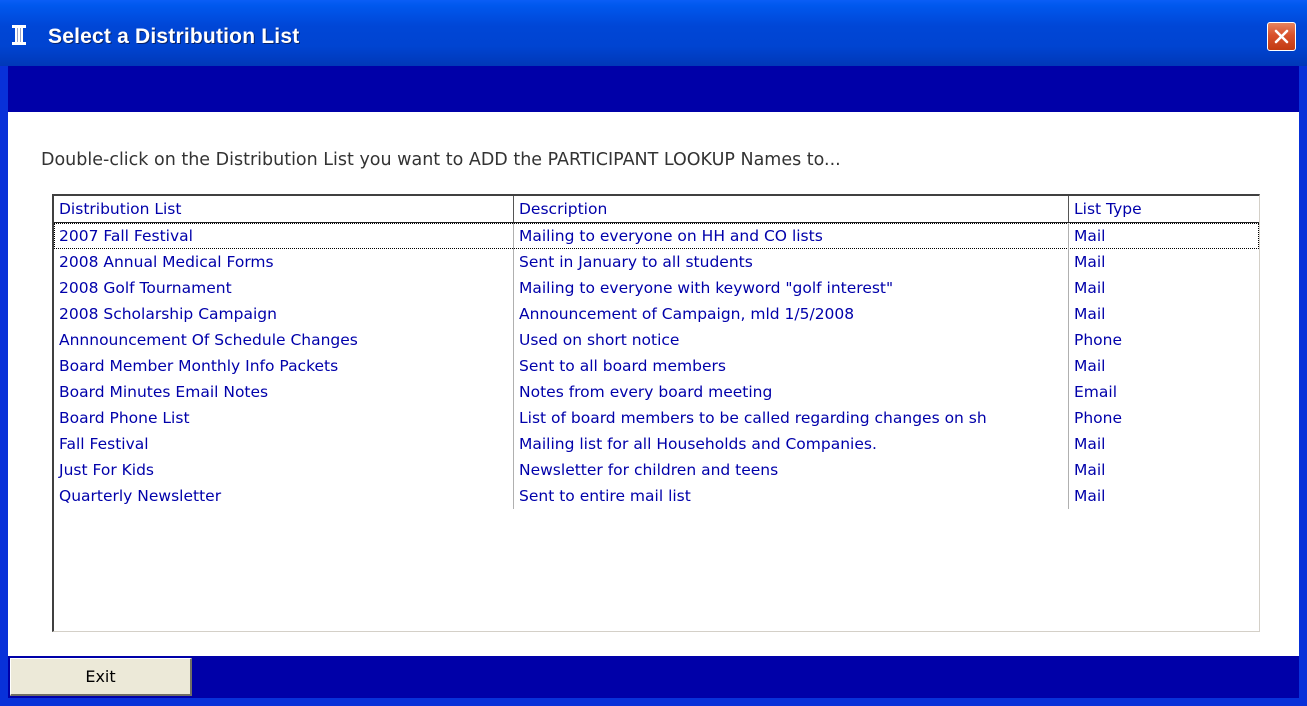  Describe the element at coordinates (19, 35) in the screenshot. I see `column-icon` at that location.